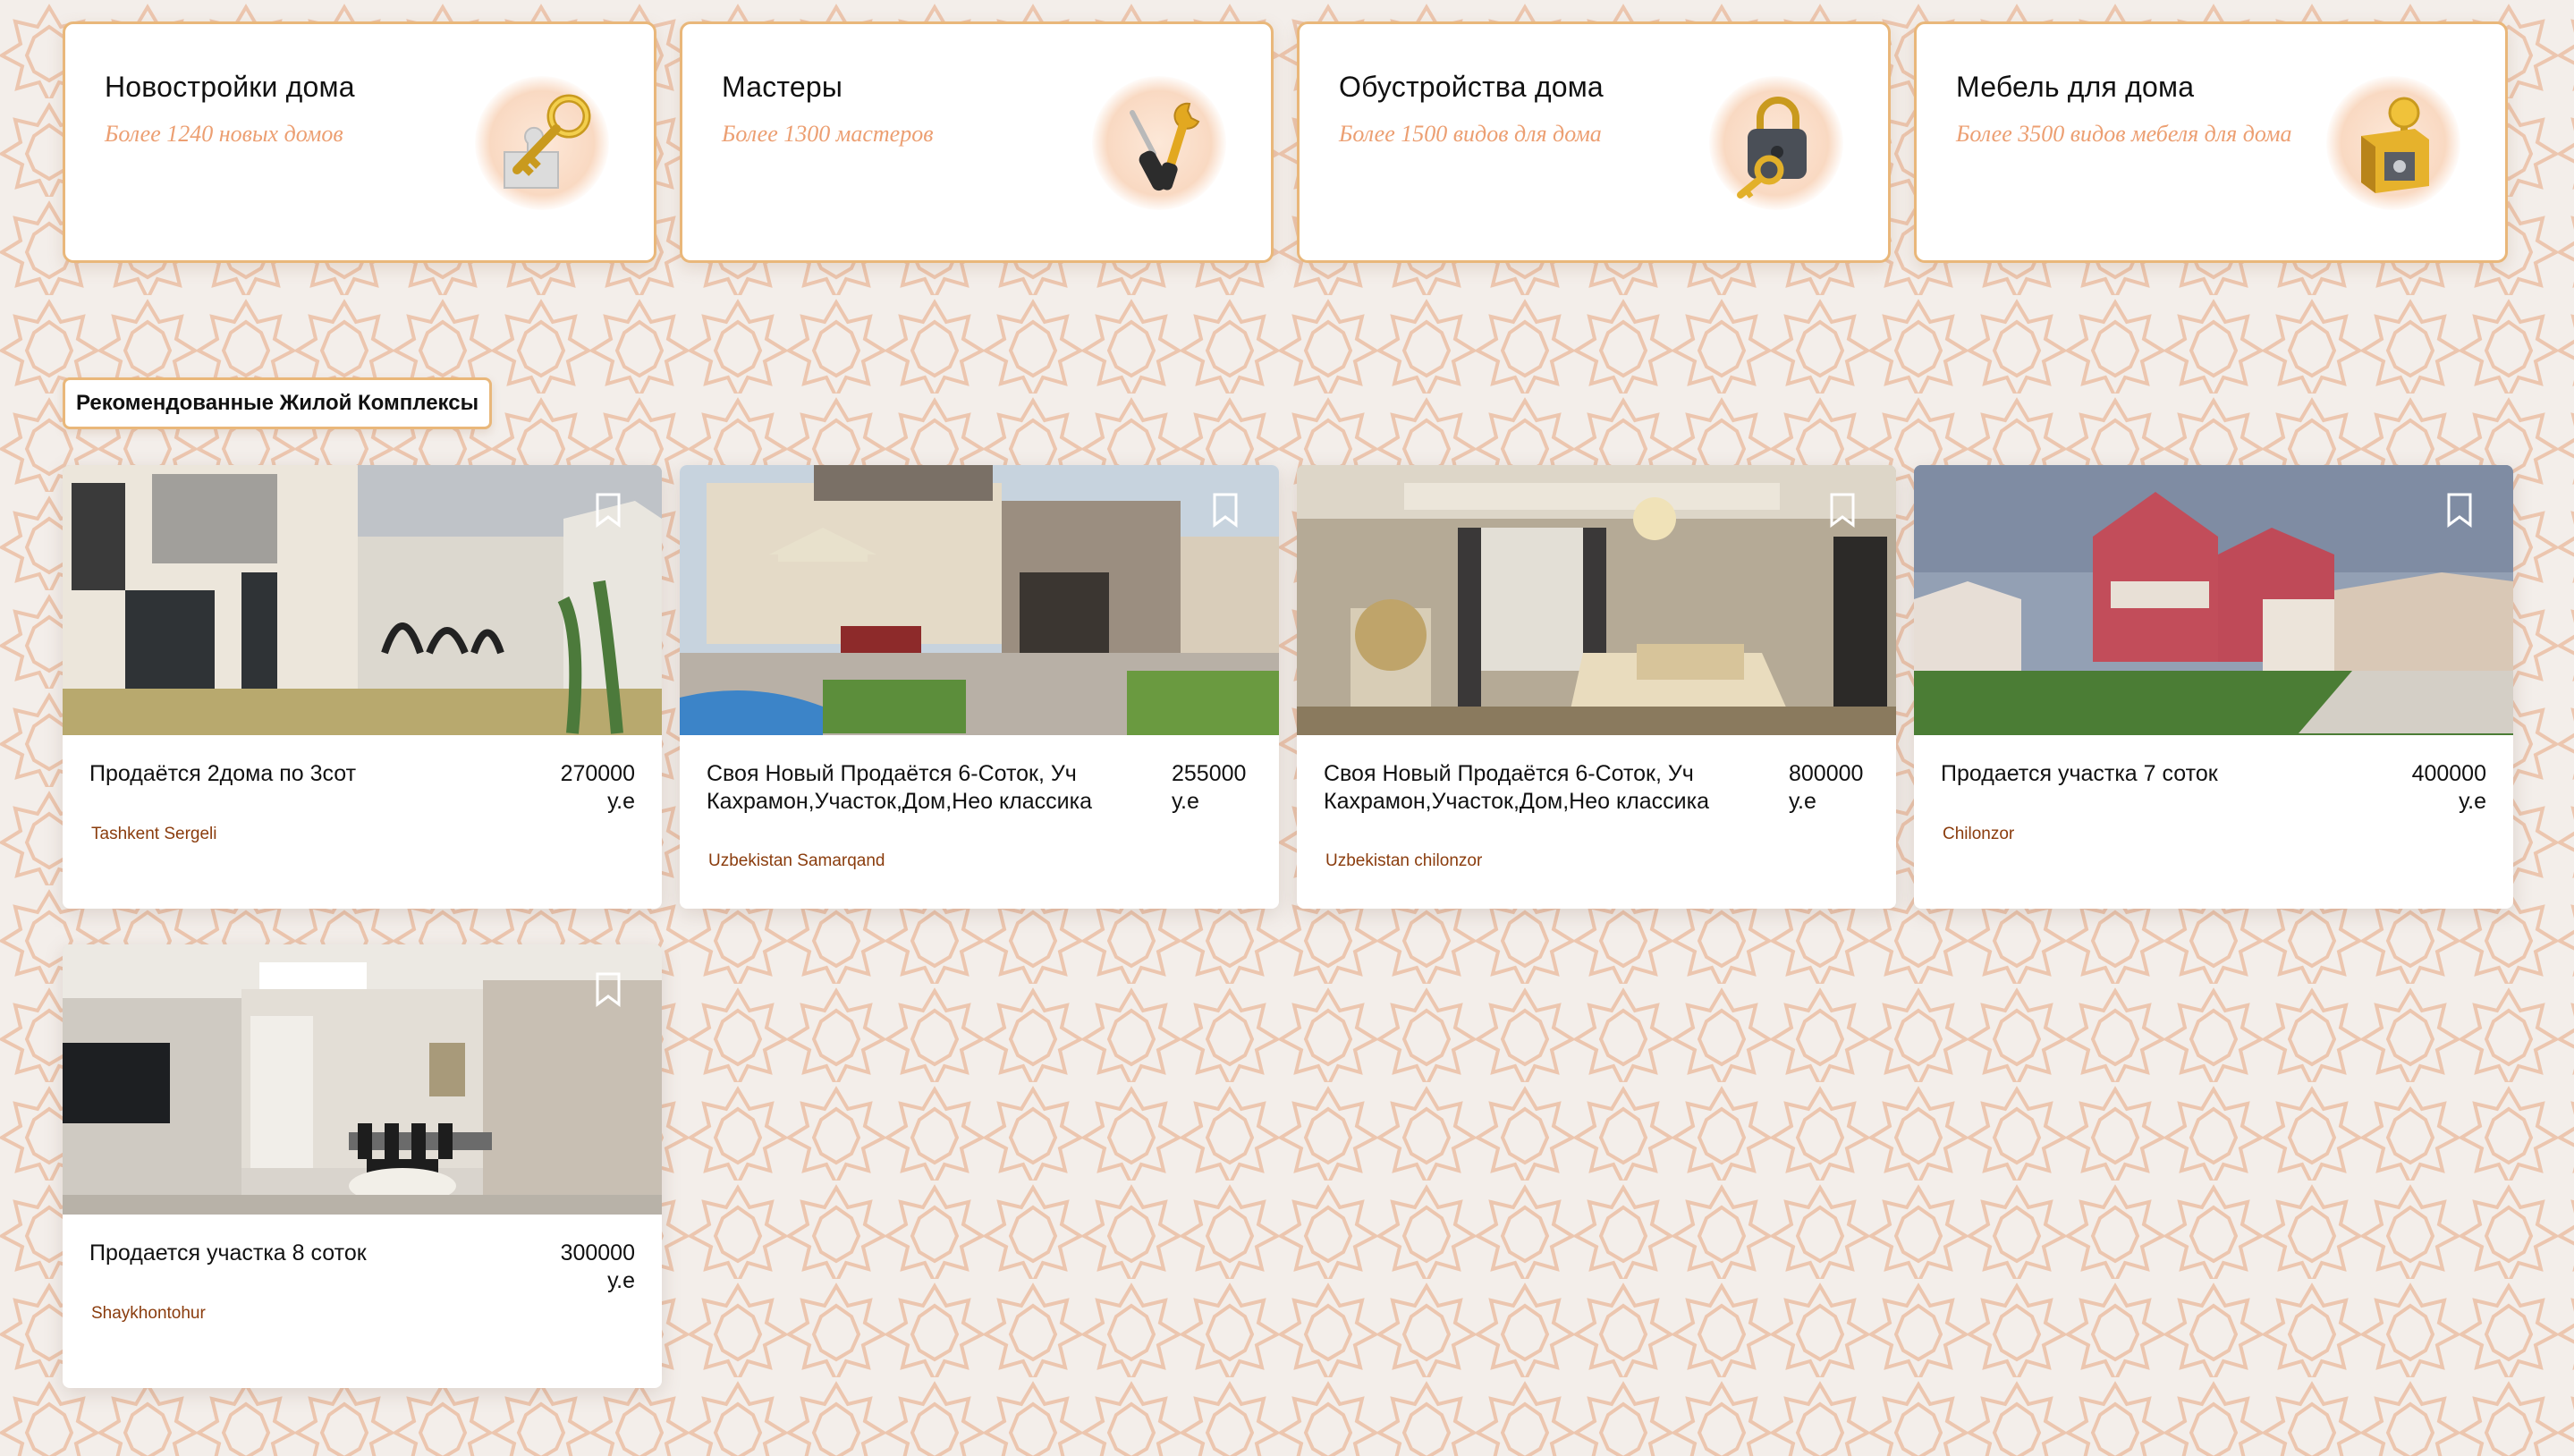 This screenshot has width=2574, height=1456. Describe the element at coordinates (148, 1313) in the screenshot. I see `listing-location: Shaykhontohur` at that location.